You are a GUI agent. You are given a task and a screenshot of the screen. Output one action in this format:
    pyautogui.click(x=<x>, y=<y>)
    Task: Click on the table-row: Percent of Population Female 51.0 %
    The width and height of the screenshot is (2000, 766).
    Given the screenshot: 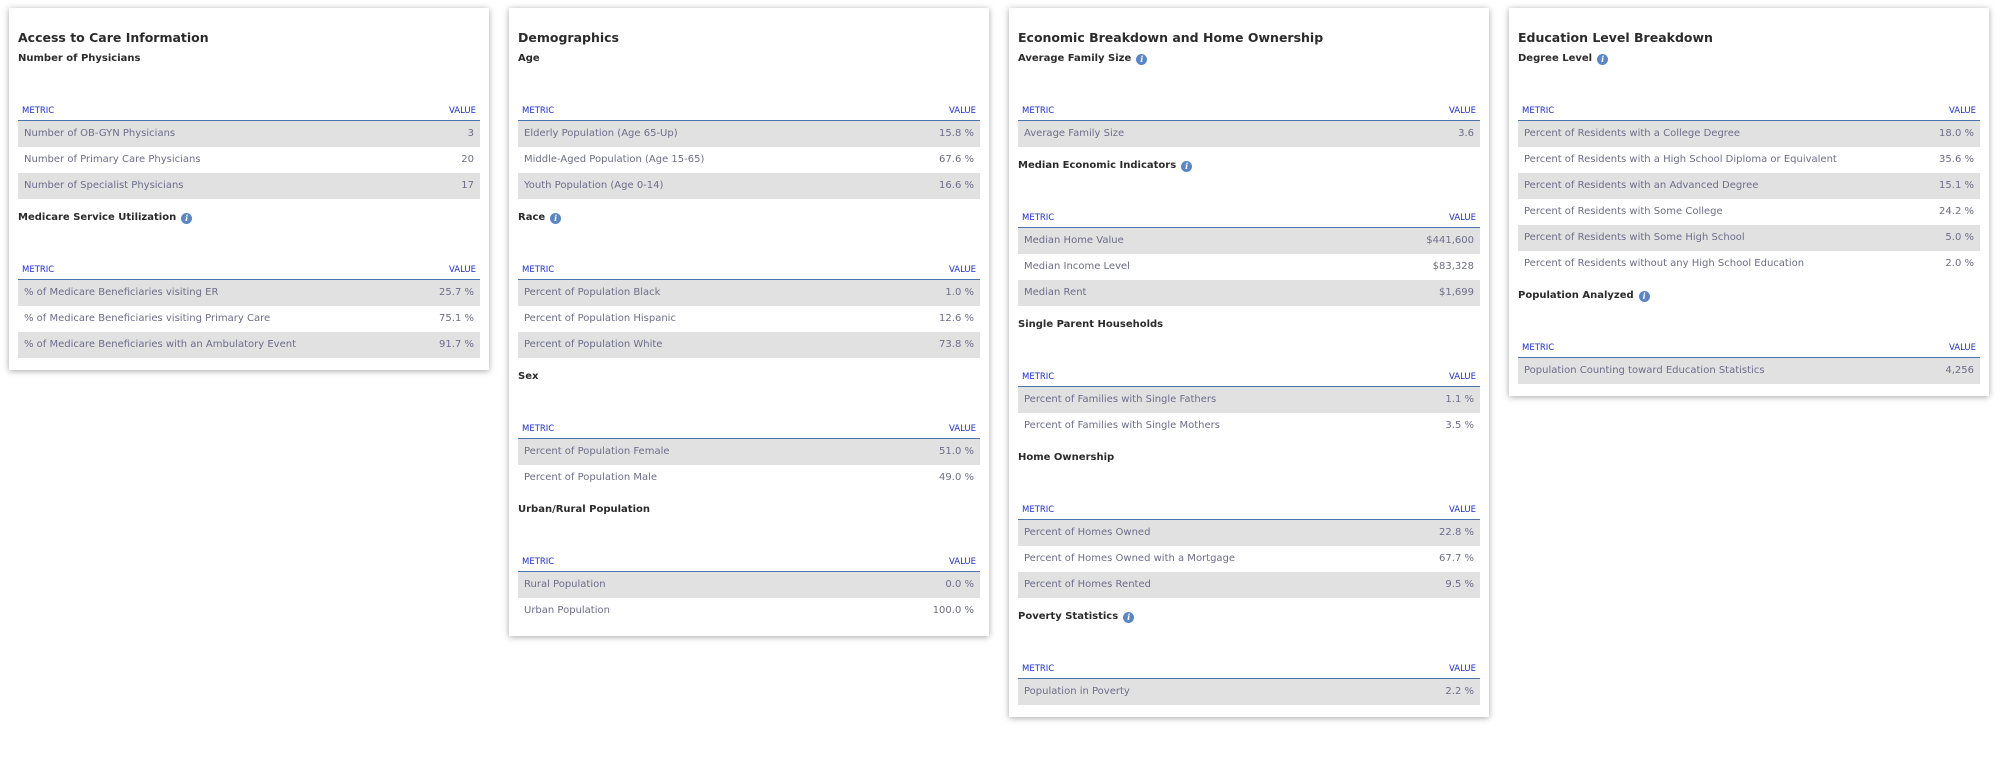 What is the action you would take?
    pyautogui.click(x=749, y=451)
    